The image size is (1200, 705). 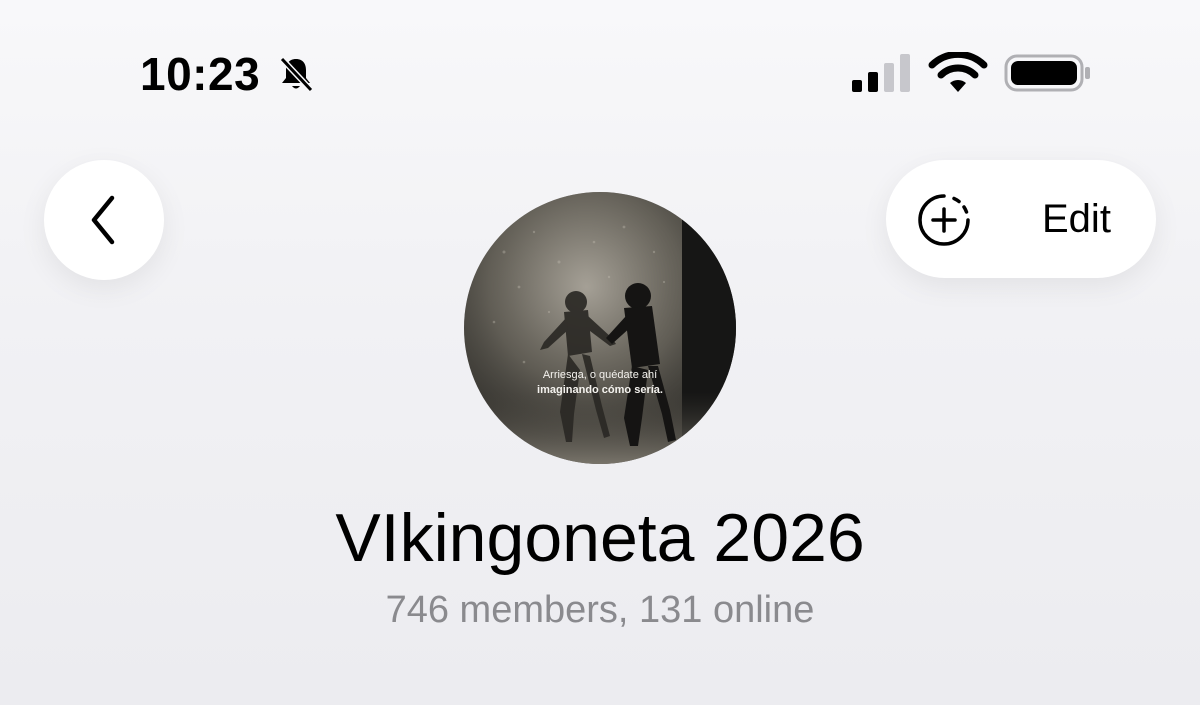 I want to click on avatar-photo, so click(x=600, y=328).